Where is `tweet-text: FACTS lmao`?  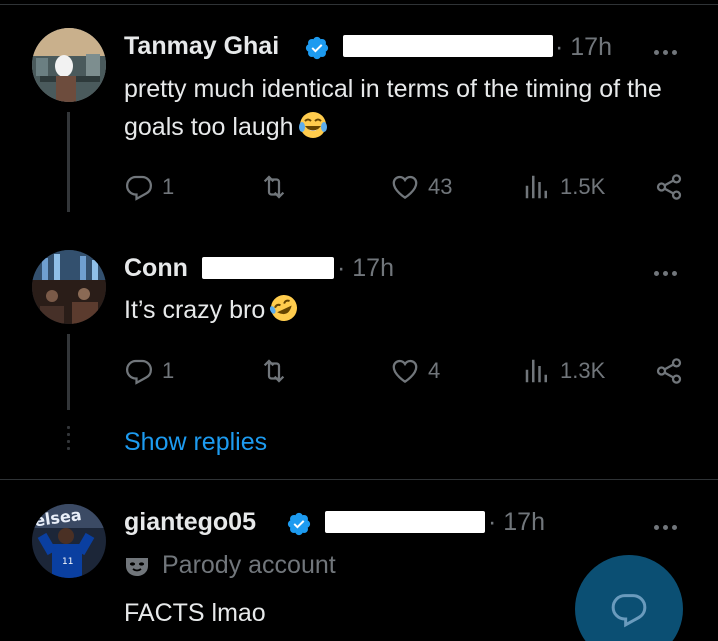
tweet-text: FACTS lmao is located at coordinates (195, 613).